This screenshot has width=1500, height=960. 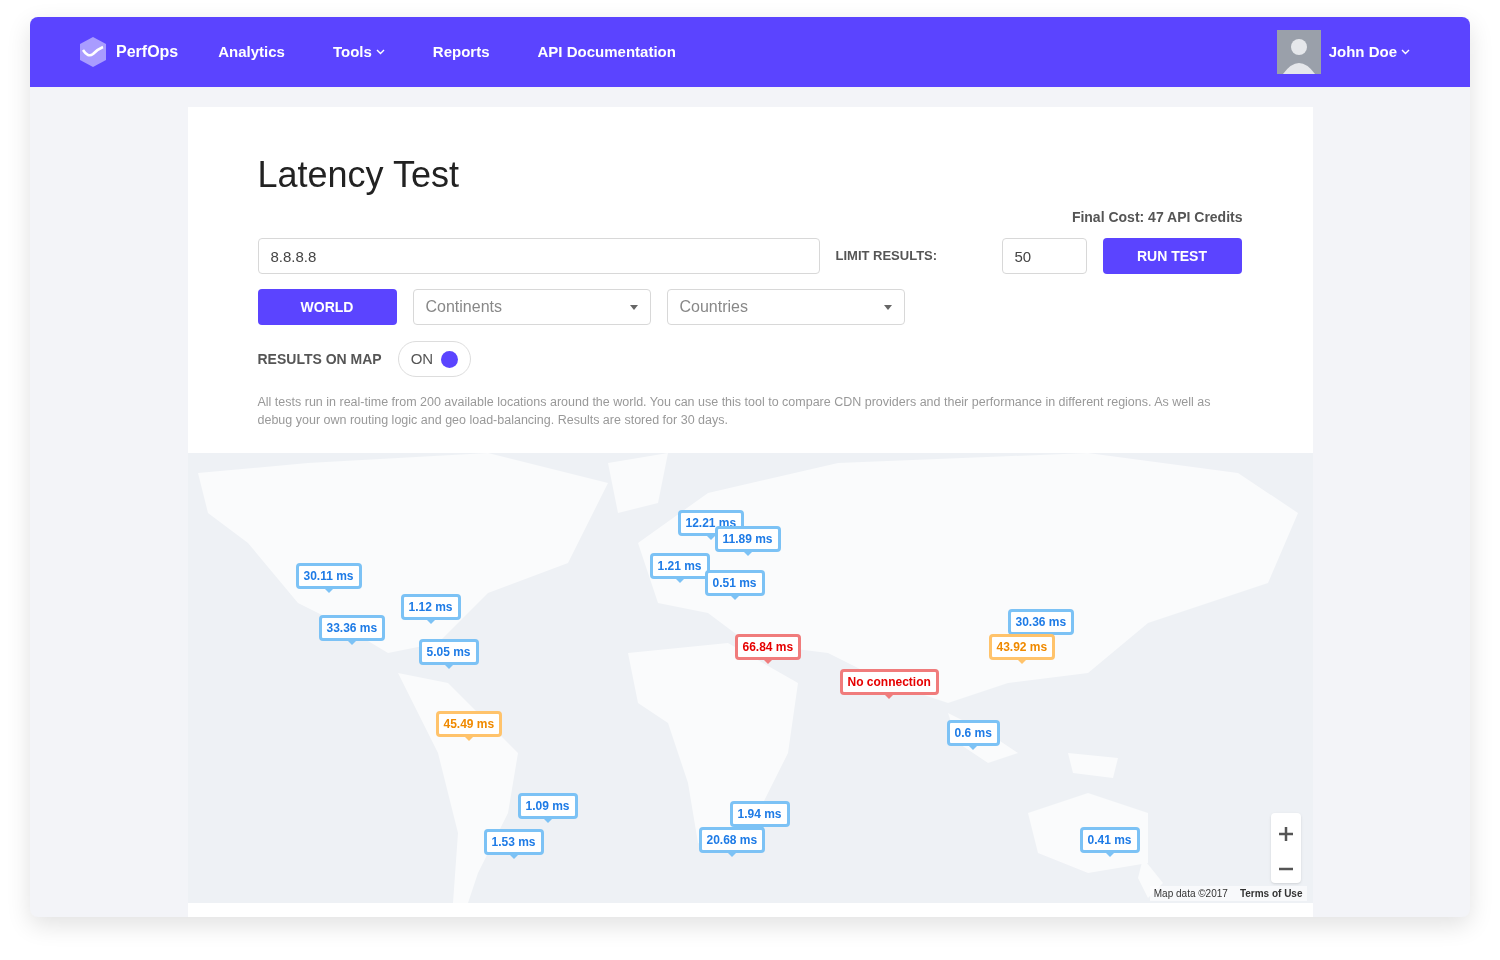 I want to click on brand-name: PerfOps, so click(x=147, y=52).